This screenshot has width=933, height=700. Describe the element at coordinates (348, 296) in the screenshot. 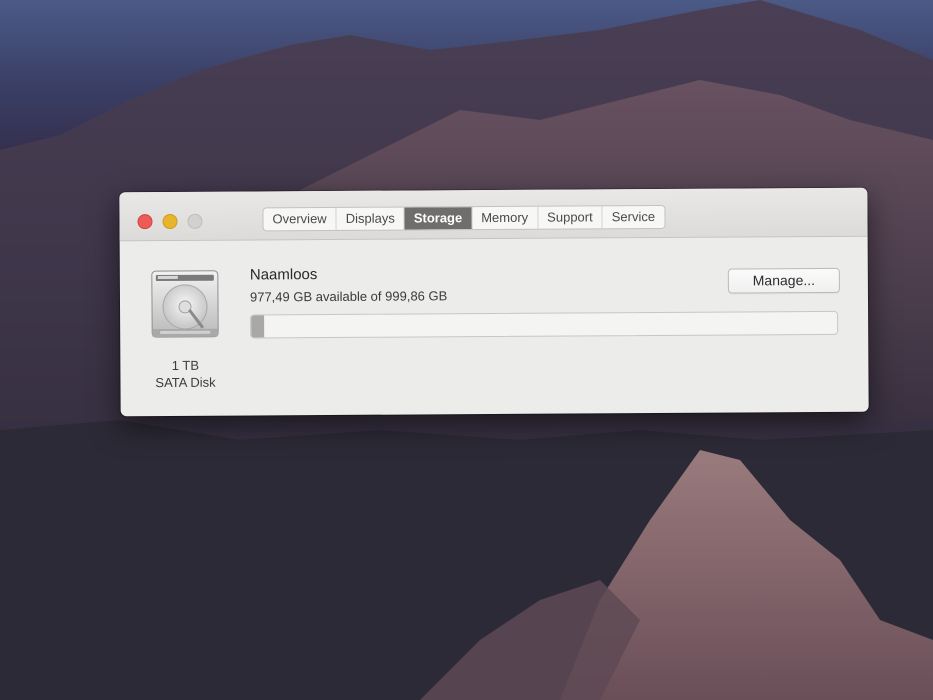

I see `disk-available-text: 977,49 GB available of 999,86 GB` at that location.